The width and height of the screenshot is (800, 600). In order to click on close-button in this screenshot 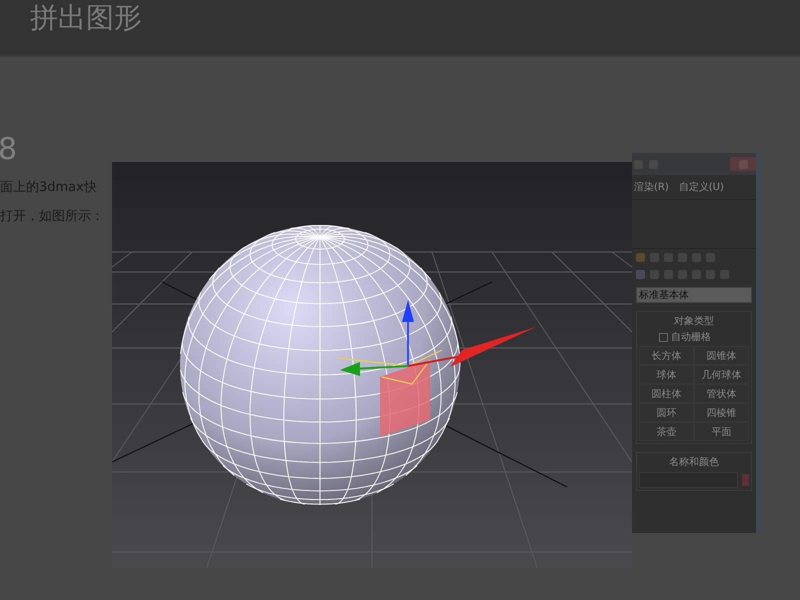, I will do `click(743, 164)`.